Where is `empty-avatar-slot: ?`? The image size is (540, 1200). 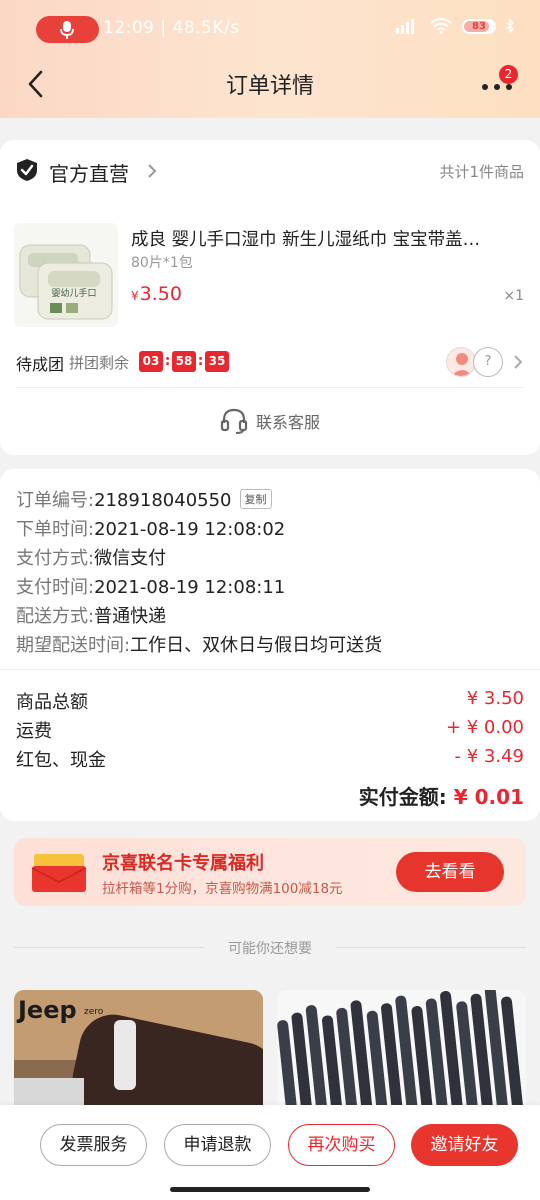
empty-avatar-slot: ? is located at coordinates (488, 362).